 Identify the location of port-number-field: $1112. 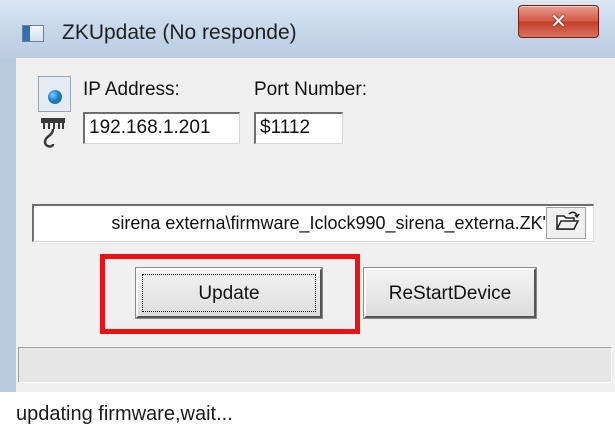
(298, 128).